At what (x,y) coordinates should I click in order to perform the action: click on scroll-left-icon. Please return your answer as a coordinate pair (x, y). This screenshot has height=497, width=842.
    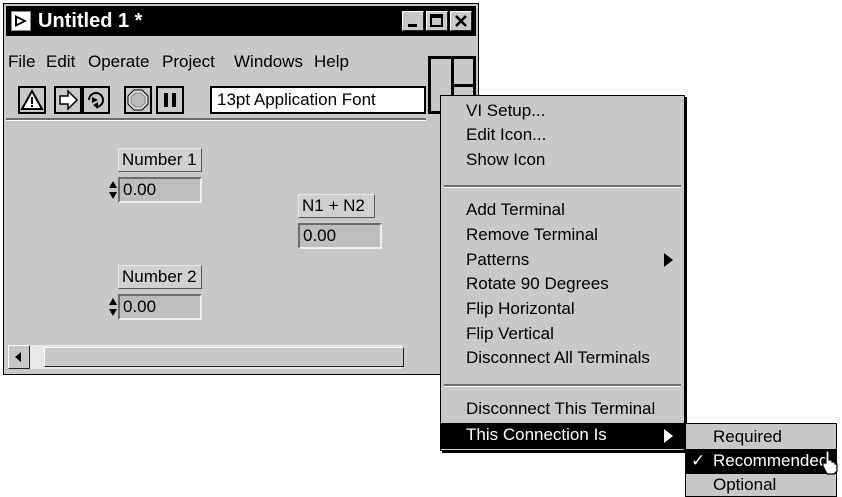
    Looking at the image, I should click on (19, 357).